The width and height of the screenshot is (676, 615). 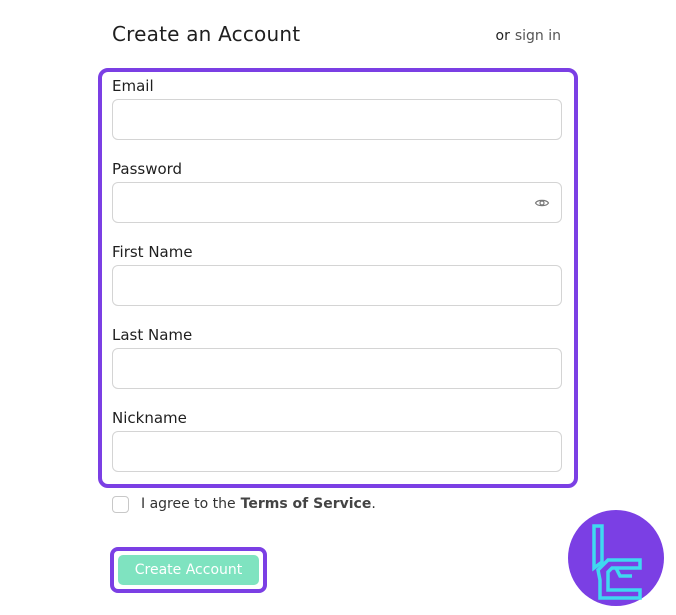 I want to click on nickname-field-group: Nickname, so click(x=337, y=439).